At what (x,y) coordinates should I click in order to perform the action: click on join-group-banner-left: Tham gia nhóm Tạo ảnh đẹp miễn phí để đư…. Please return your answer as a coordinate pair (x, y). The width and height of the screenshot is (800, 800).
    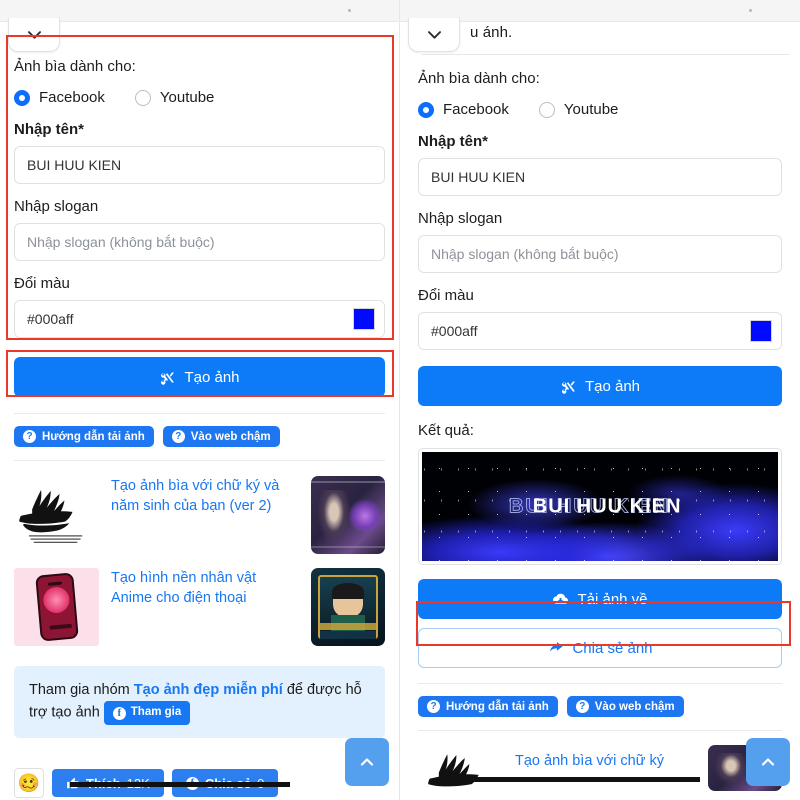
    Looking at the image, I should click on (199, 702).